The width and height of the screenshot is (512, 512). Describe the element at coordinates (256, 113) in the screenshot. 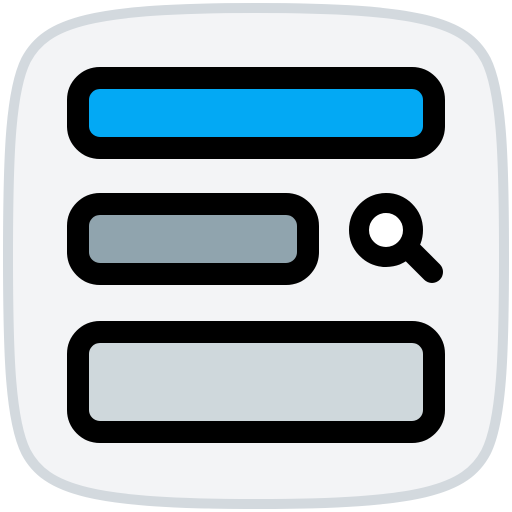

I see `header-bar` at that location.